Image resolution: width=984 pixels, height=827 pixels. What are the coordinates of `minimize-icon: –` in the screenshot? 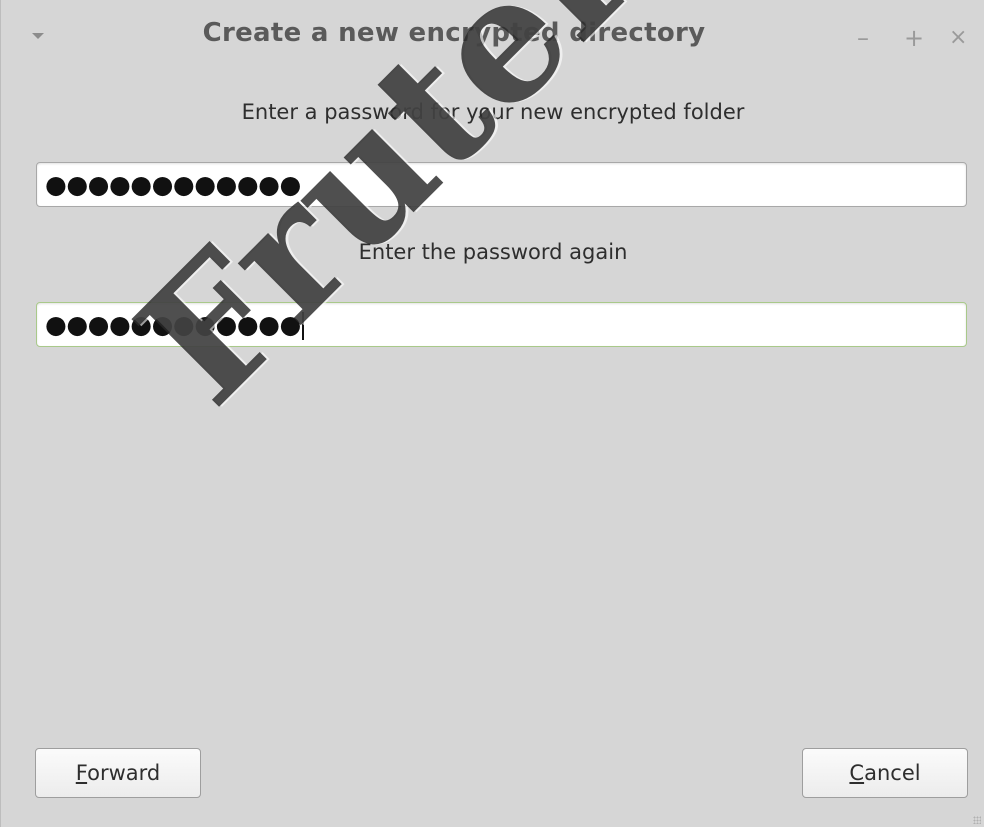 It's located at (863, 38).